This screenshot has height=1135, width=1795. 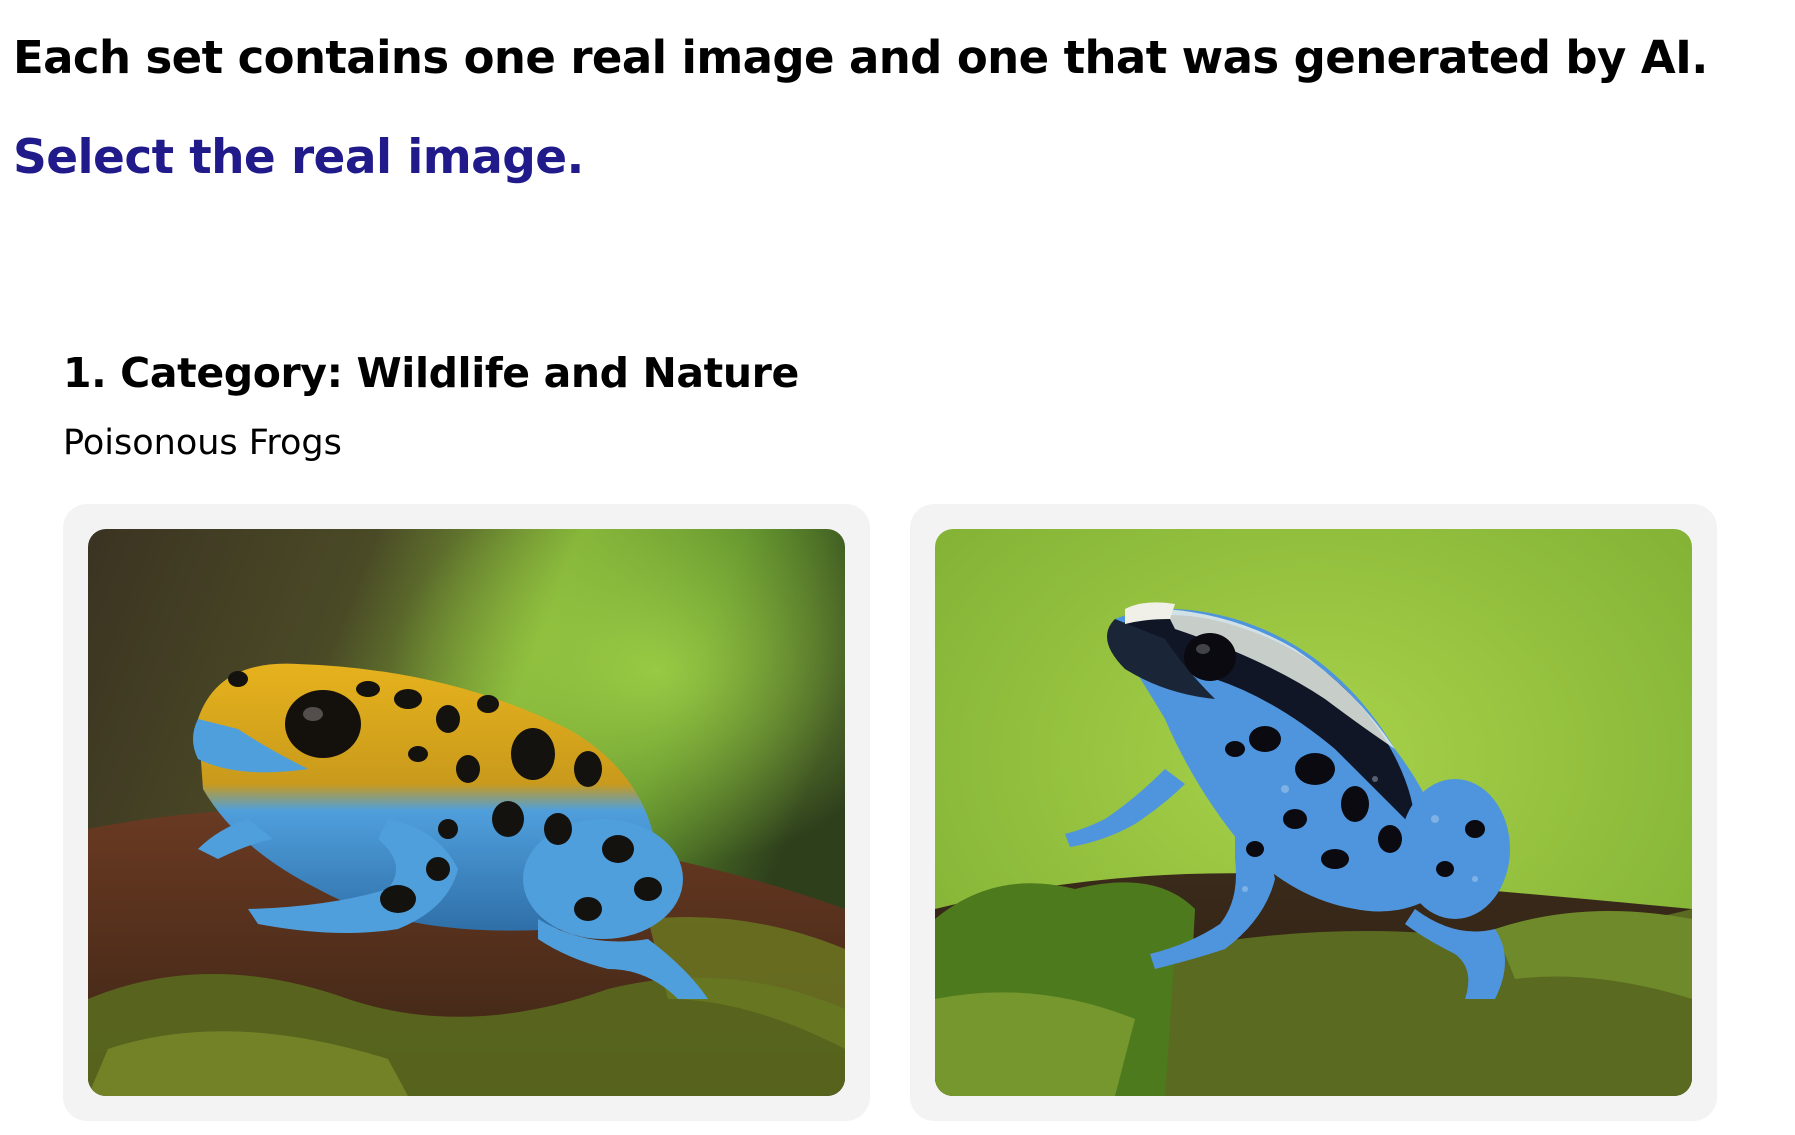 I want to click on question-title: 1. Category: Wildlife and Nature, so click(x=431, y=373).